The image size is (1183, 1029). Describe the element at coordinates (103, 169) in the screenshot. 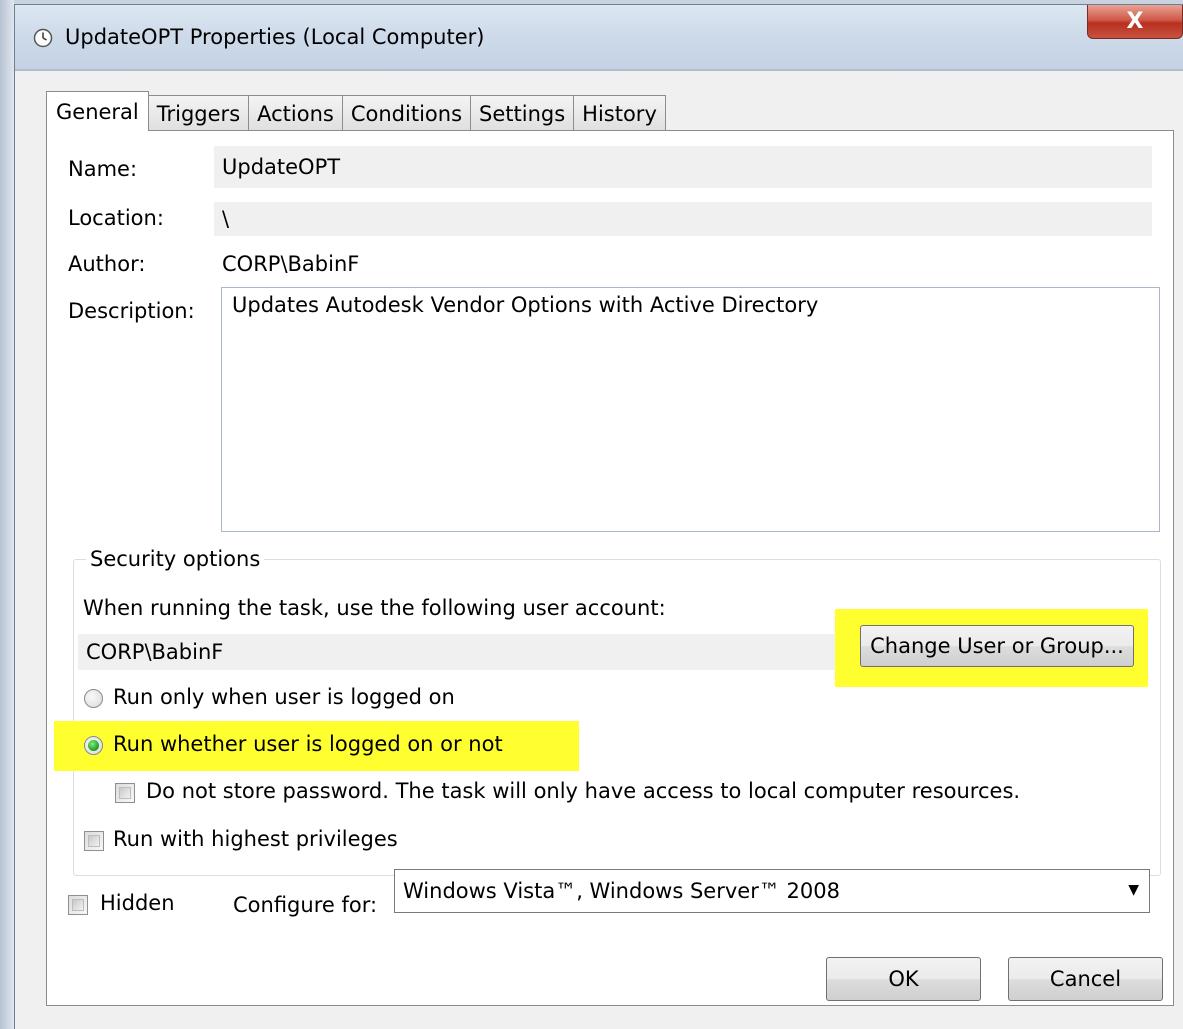

I see `name-label: Name:` at that location.